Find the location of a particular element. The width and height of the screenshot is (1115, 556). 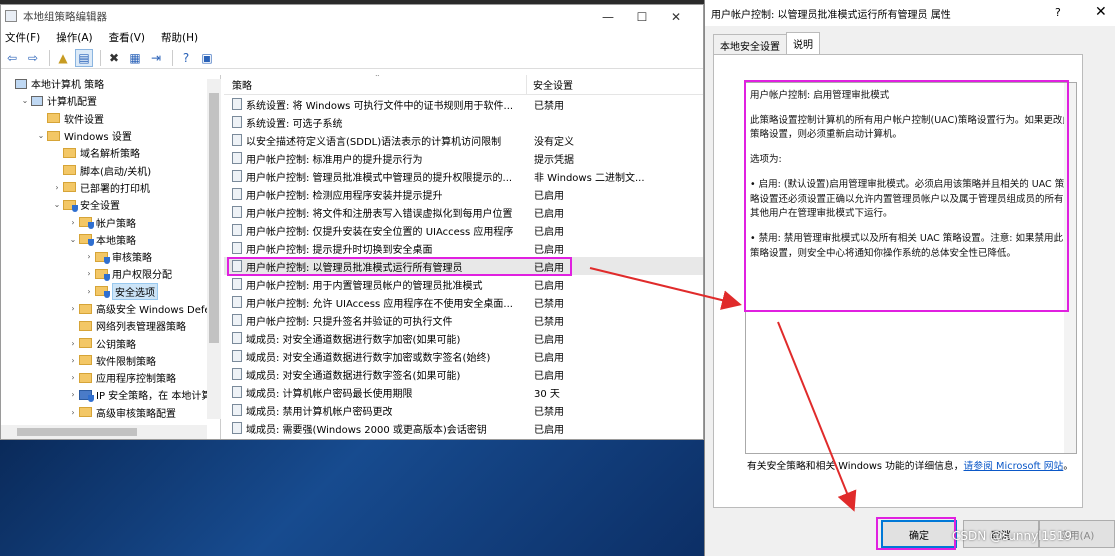

menu-action: 操作(A) is located at coordinates (74, 37).